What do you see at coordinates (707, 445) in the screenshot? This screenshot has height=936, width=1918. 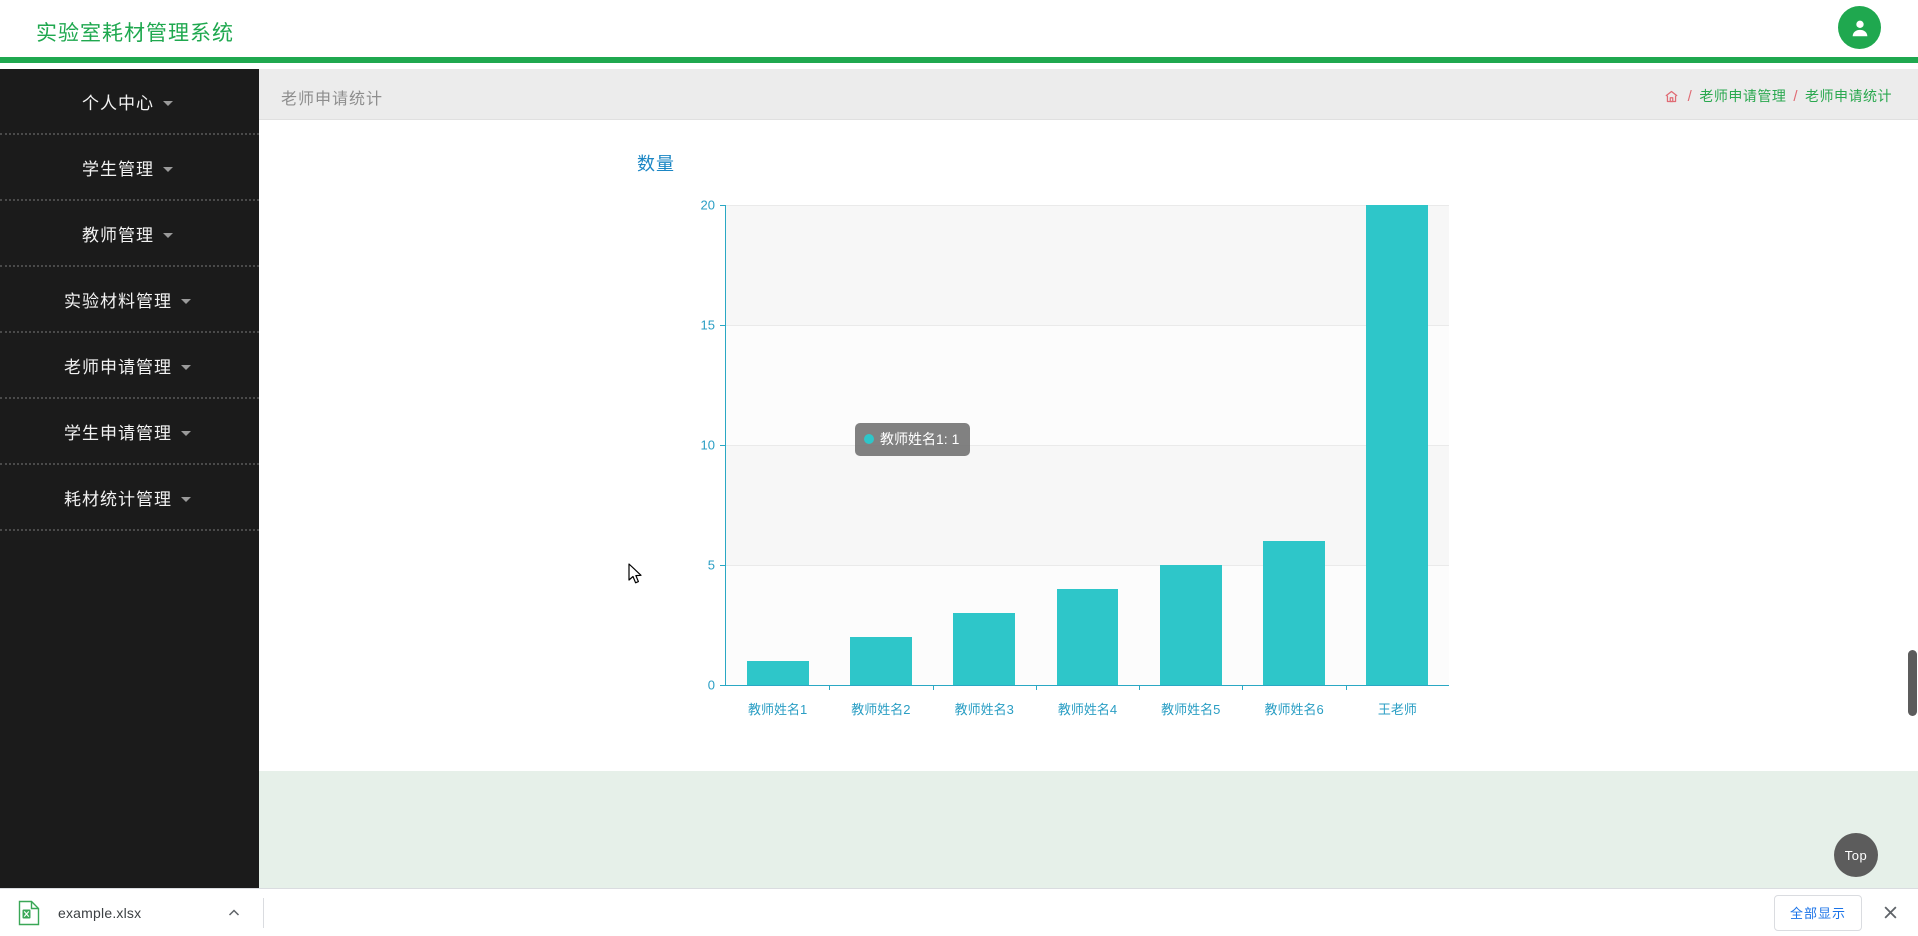 I see `y-axis-tick-label: 10` at bounding box center [707, 445].